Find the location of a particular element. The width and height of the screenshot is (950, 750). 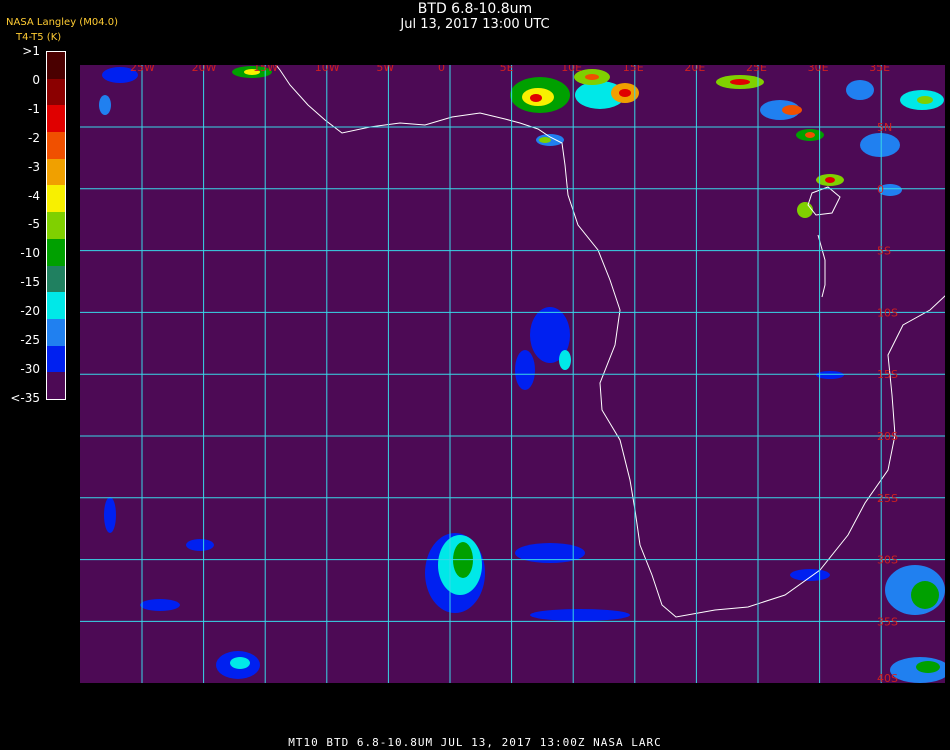

source-label: NASA Langley (M04.0) is located at coordinates (62, 22).